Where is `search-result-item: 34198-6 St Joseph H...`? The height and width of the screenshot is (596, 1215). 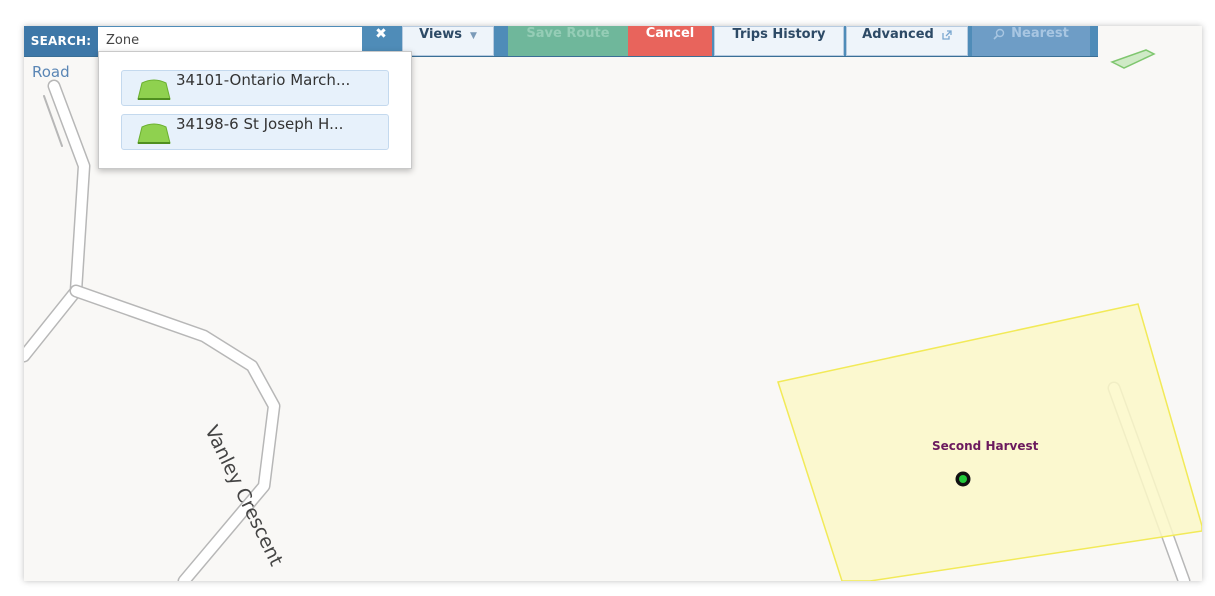 search-result-item: 34198-6 St Joseph H... is located at coordinates (255, 132).